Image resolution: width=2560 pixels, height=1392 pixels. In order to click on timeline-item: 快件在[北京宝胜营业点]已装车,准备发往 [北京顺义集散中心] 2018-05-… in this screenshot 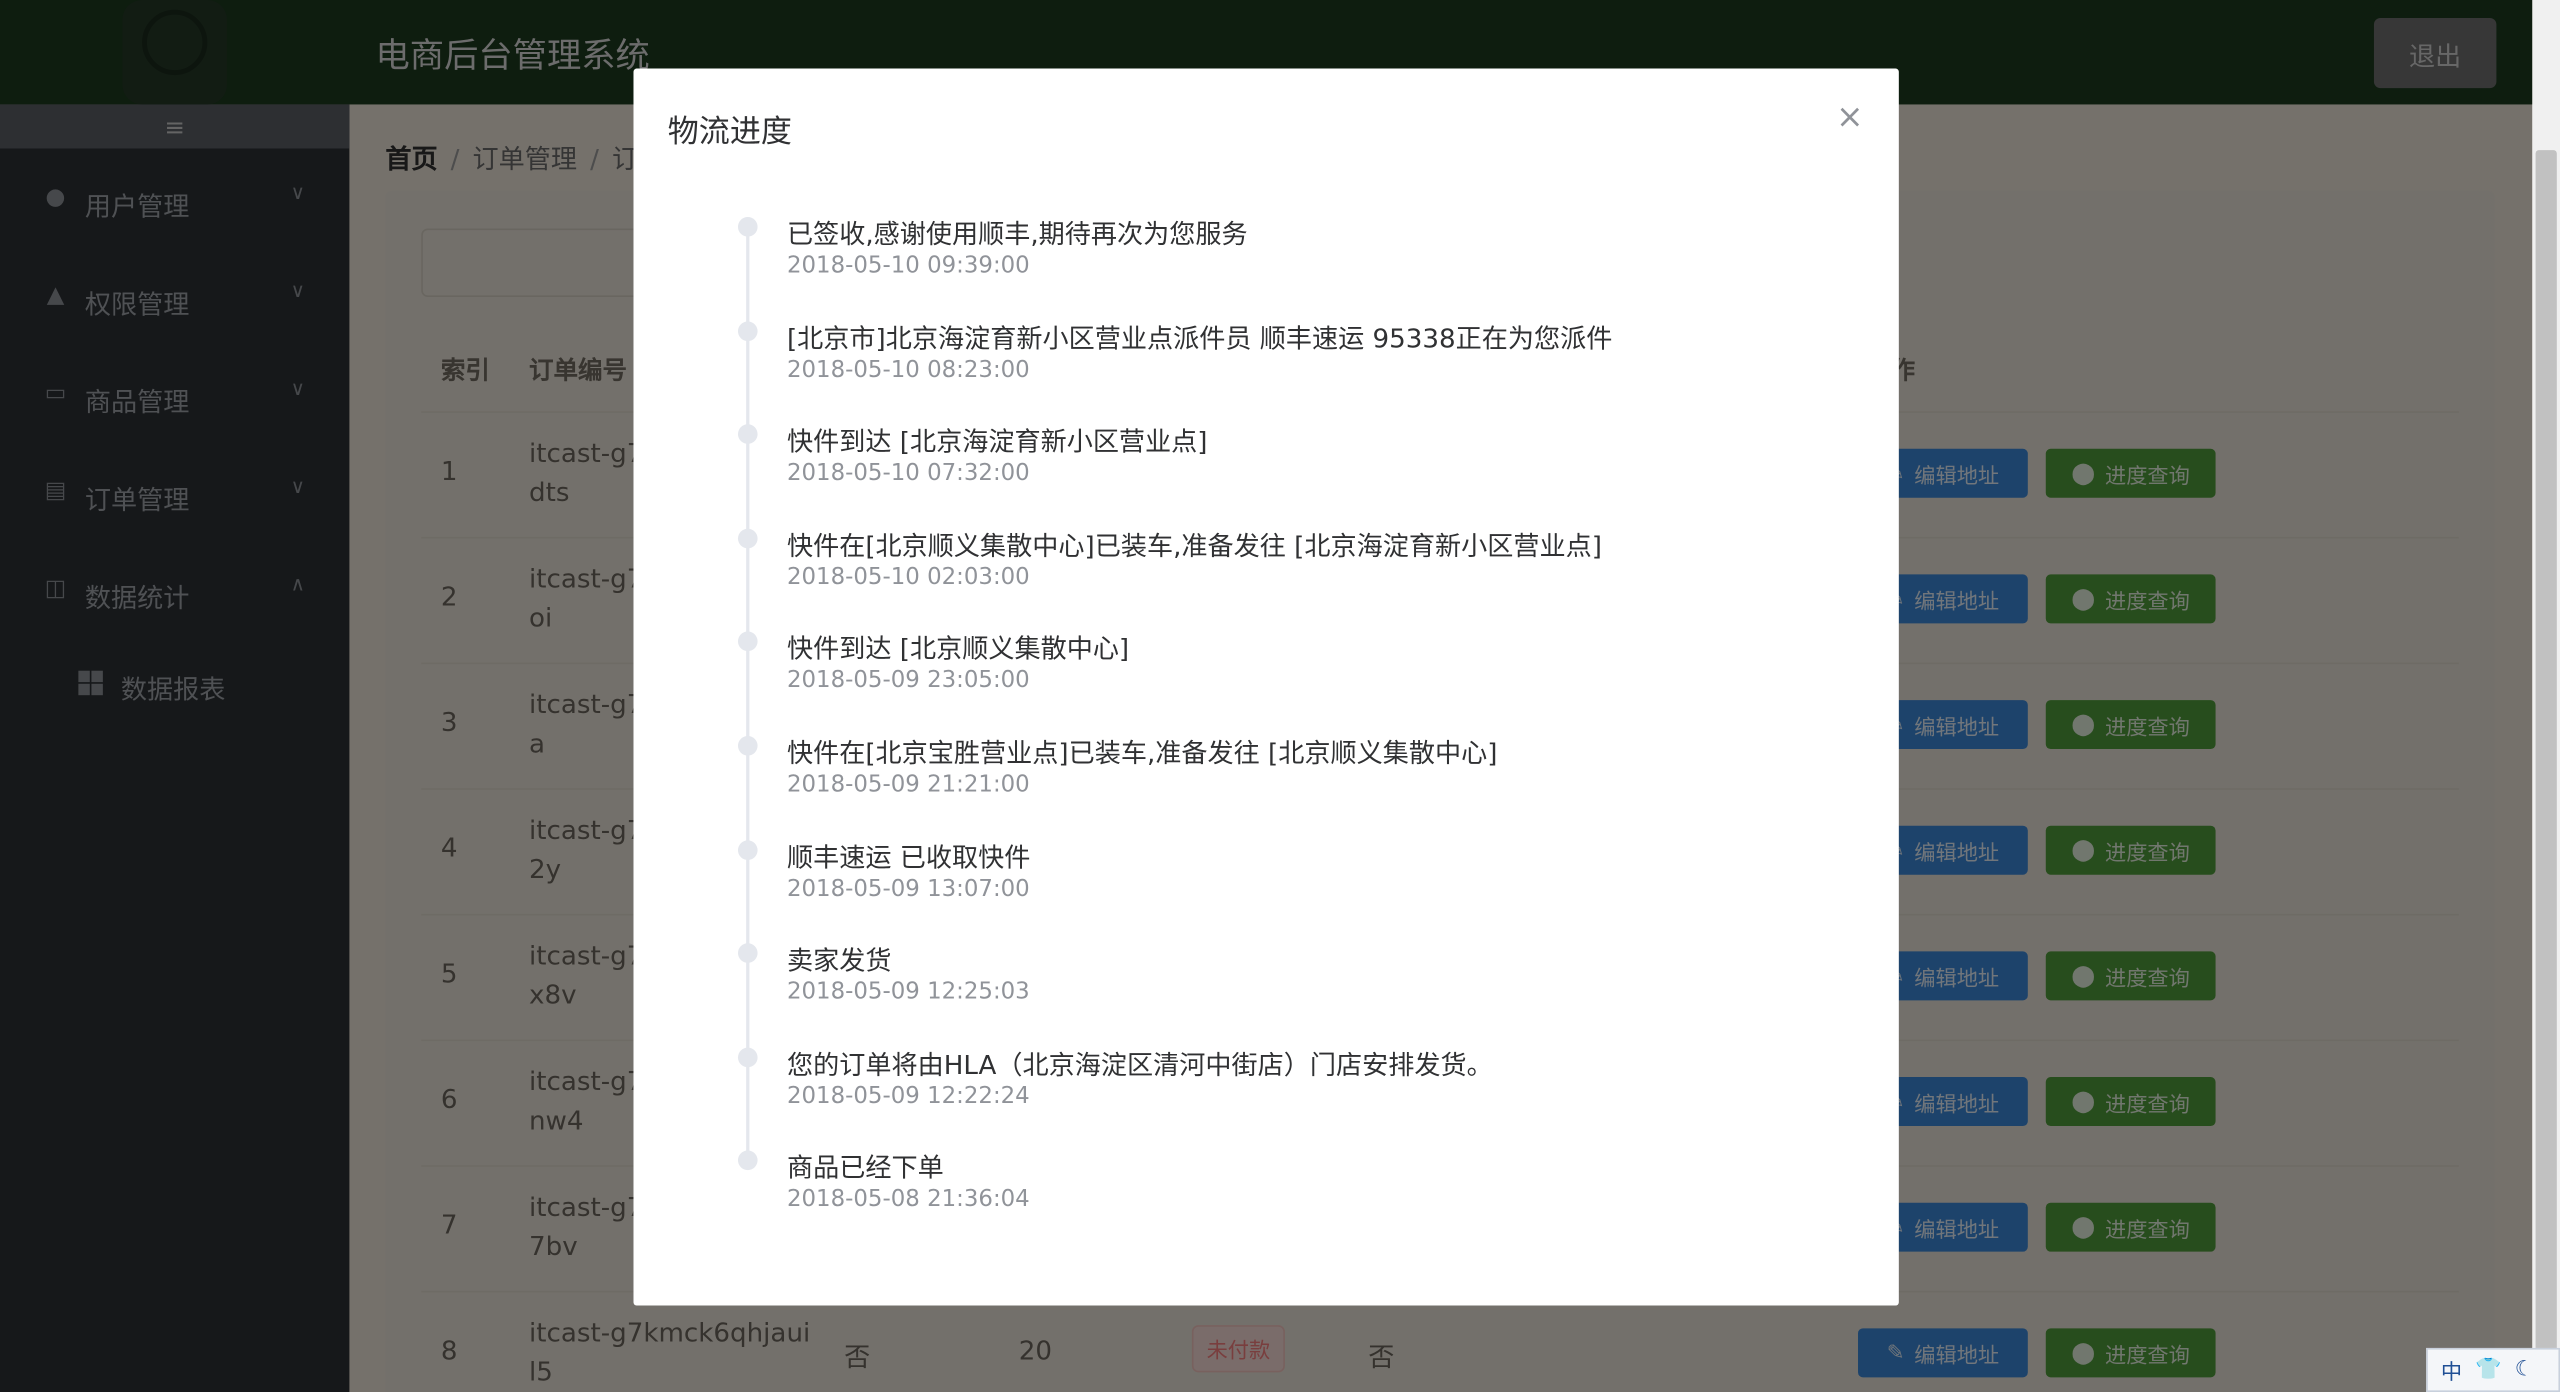, I will do `click(1290, 783)`.